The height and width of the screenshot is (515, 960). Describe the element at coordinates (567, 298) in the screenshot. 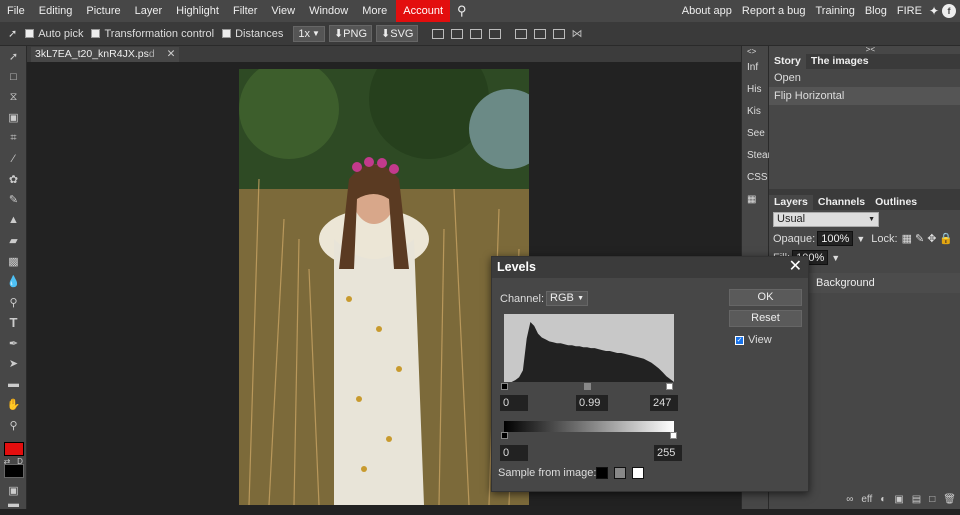

I see `channel-select: RGB ▼` at that location.